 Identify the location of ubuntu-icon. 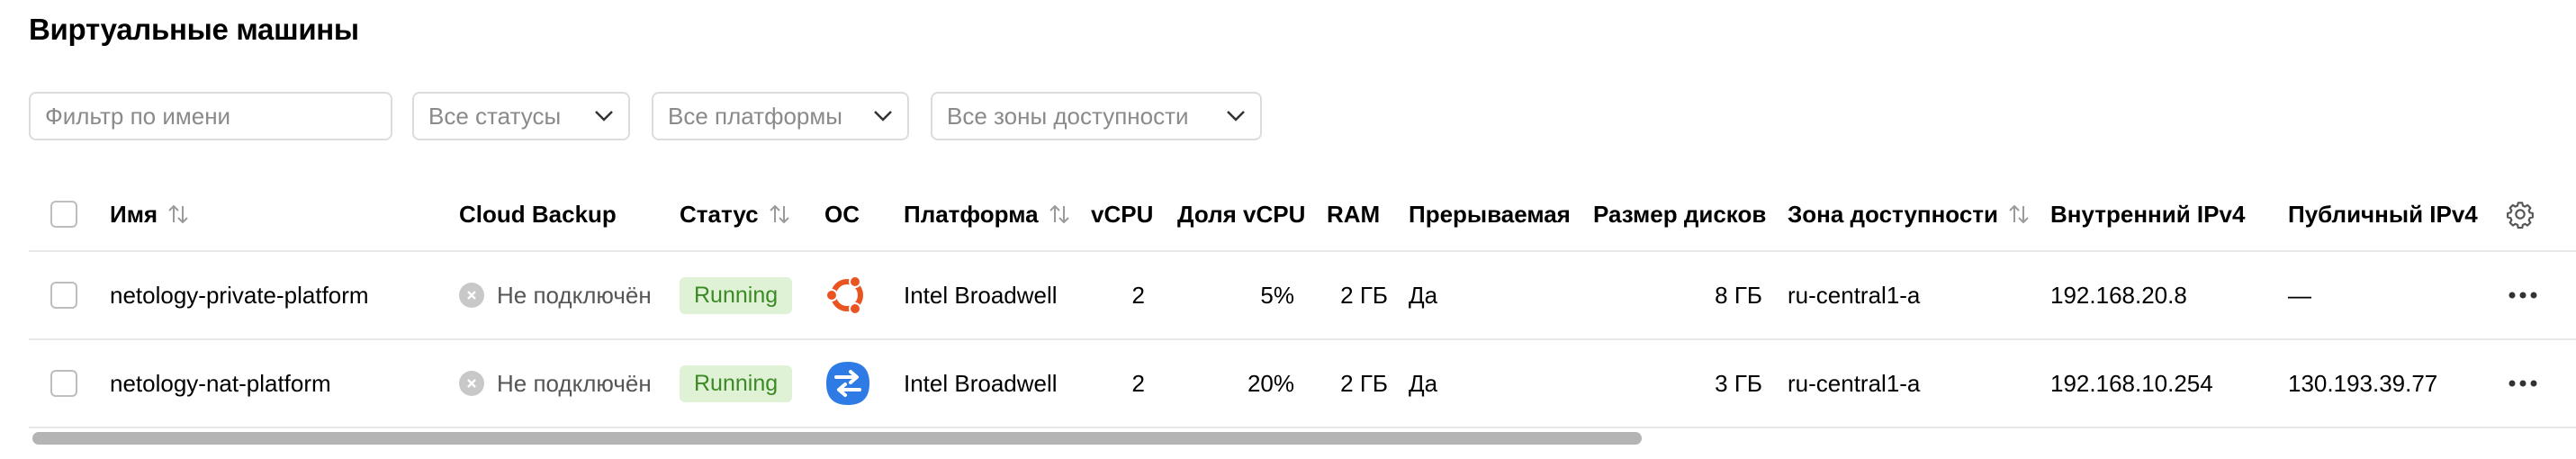
(844, 295).